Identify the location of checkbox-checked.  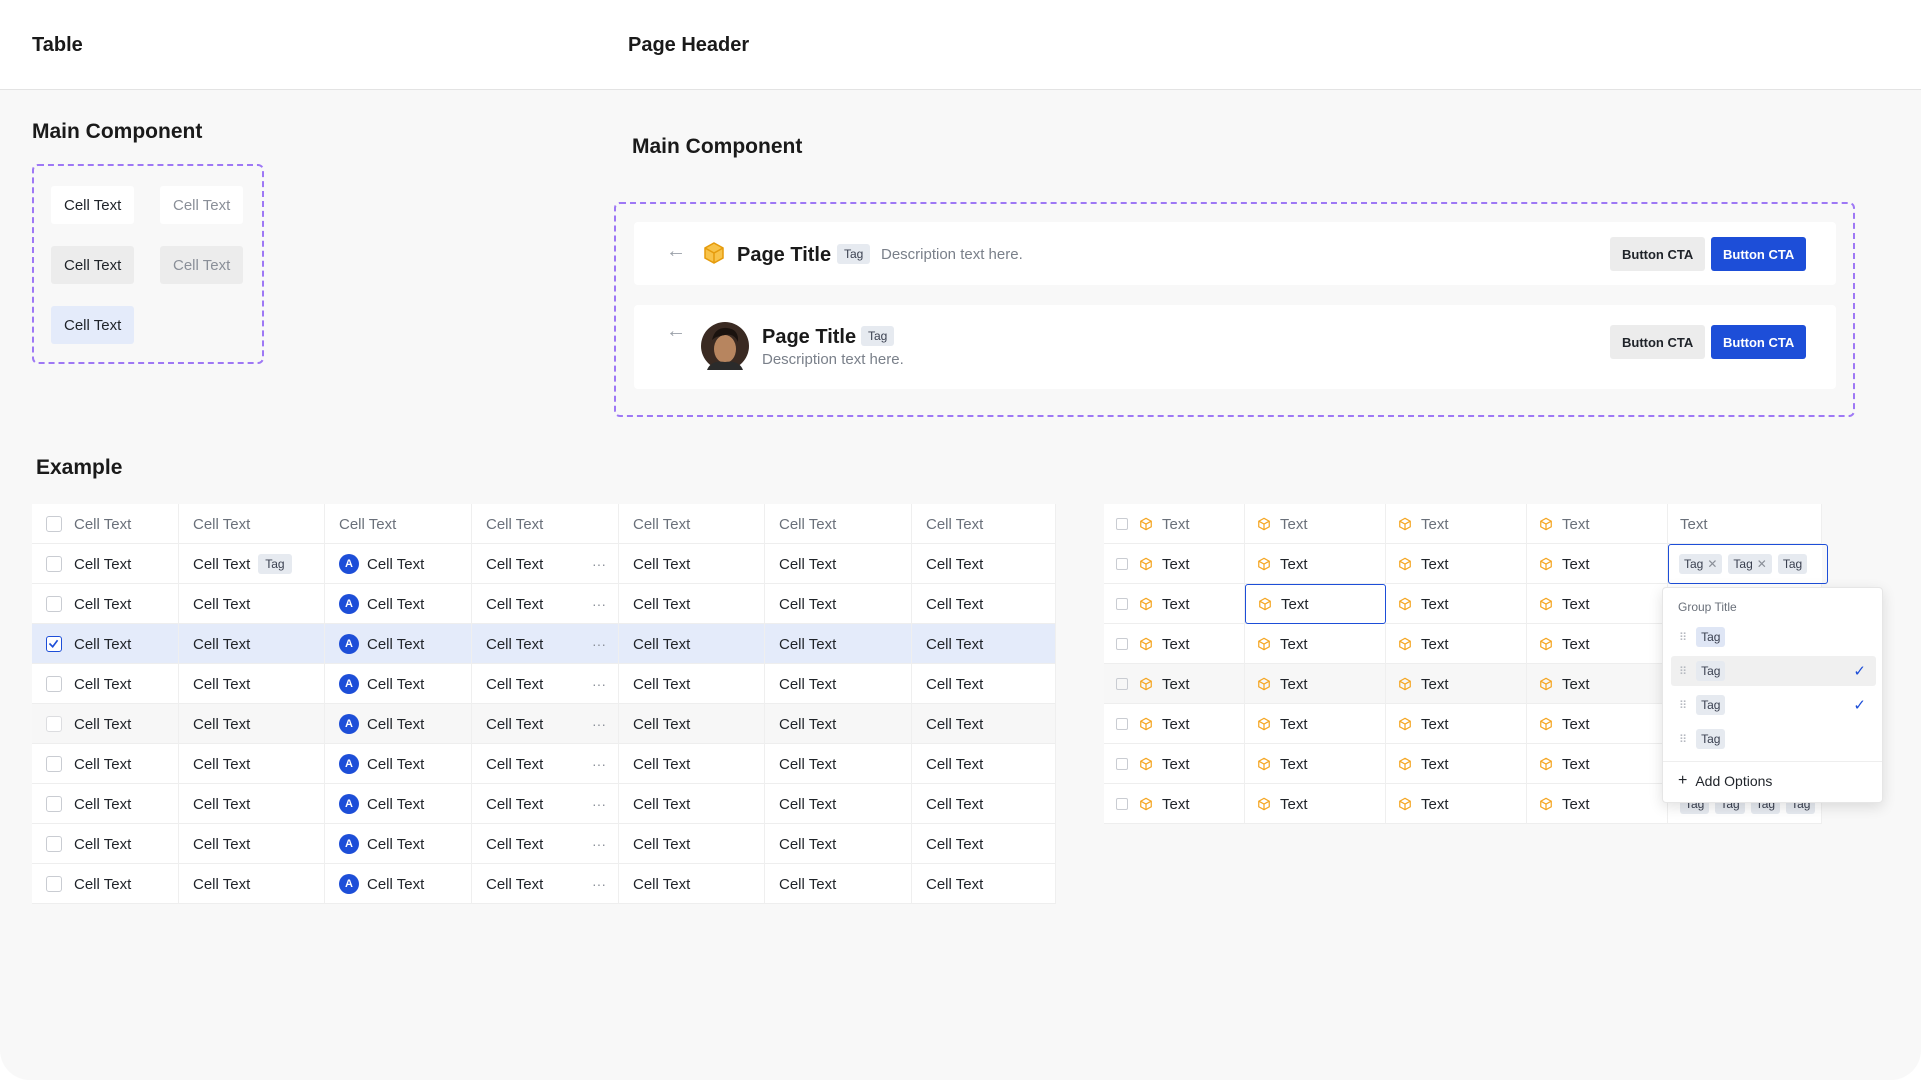
(54, 644).